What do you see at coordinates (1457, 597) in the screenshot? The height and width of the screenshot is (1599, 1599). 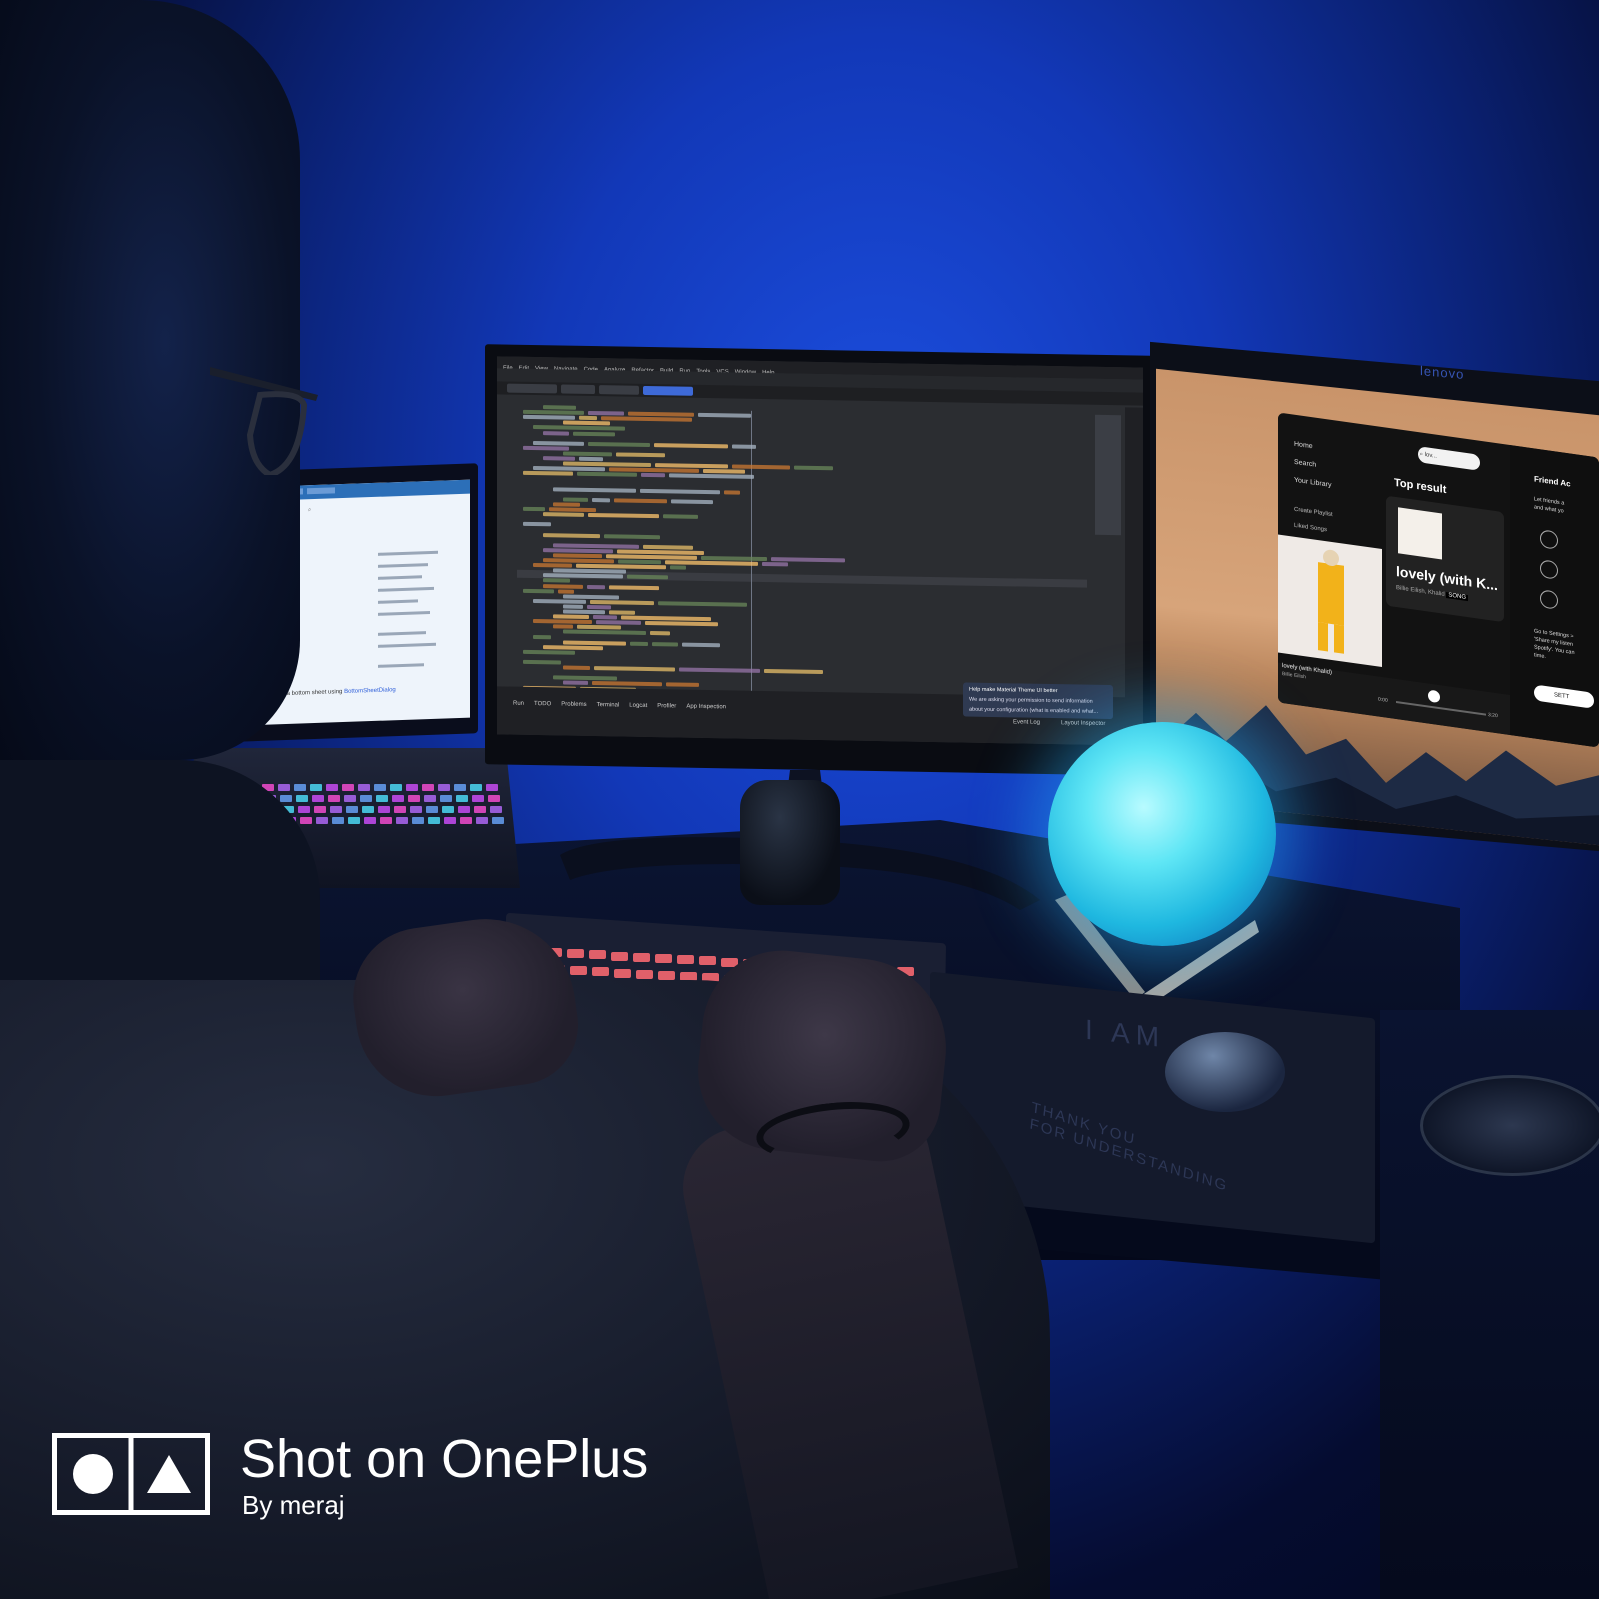 I see `spotify-song-badge: SONG` at bounding box center [1457, 597].